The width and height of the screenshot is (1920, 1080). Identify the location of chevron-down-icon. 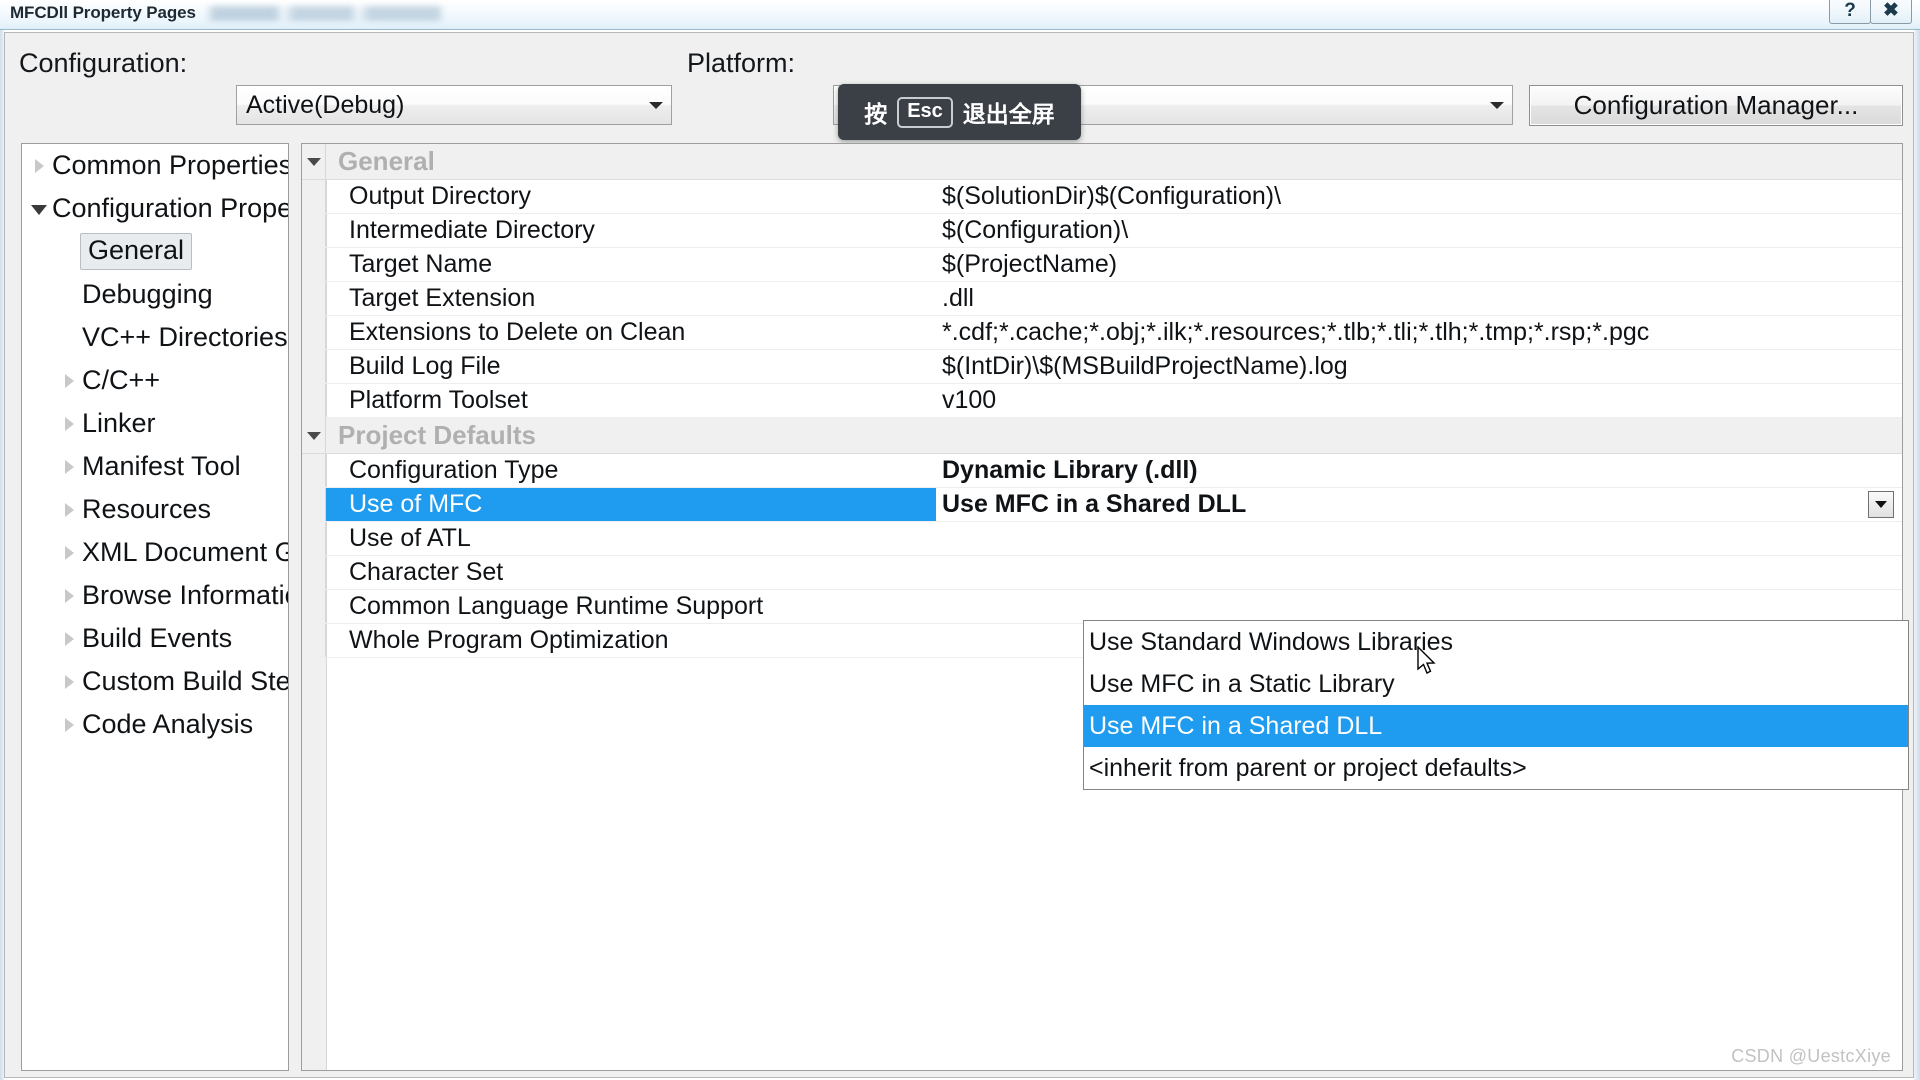
(1497, 105).